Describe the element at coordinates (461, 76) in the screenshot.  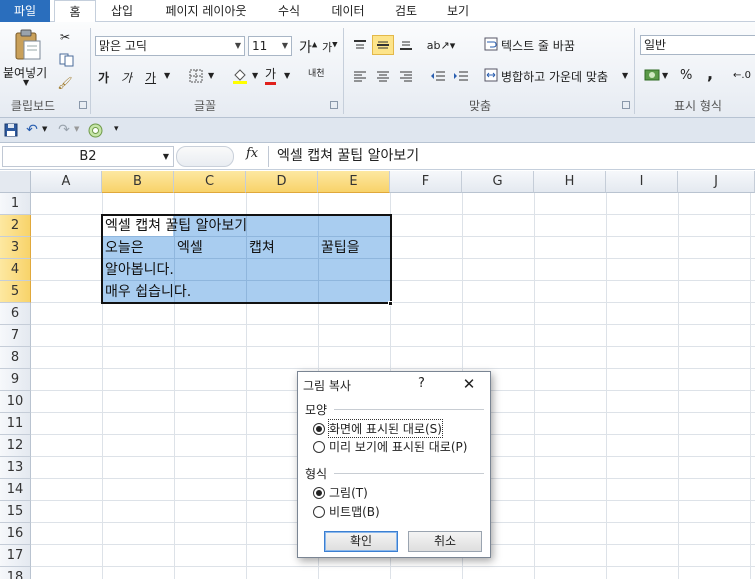
I see `increase-indent-icon` at that location.